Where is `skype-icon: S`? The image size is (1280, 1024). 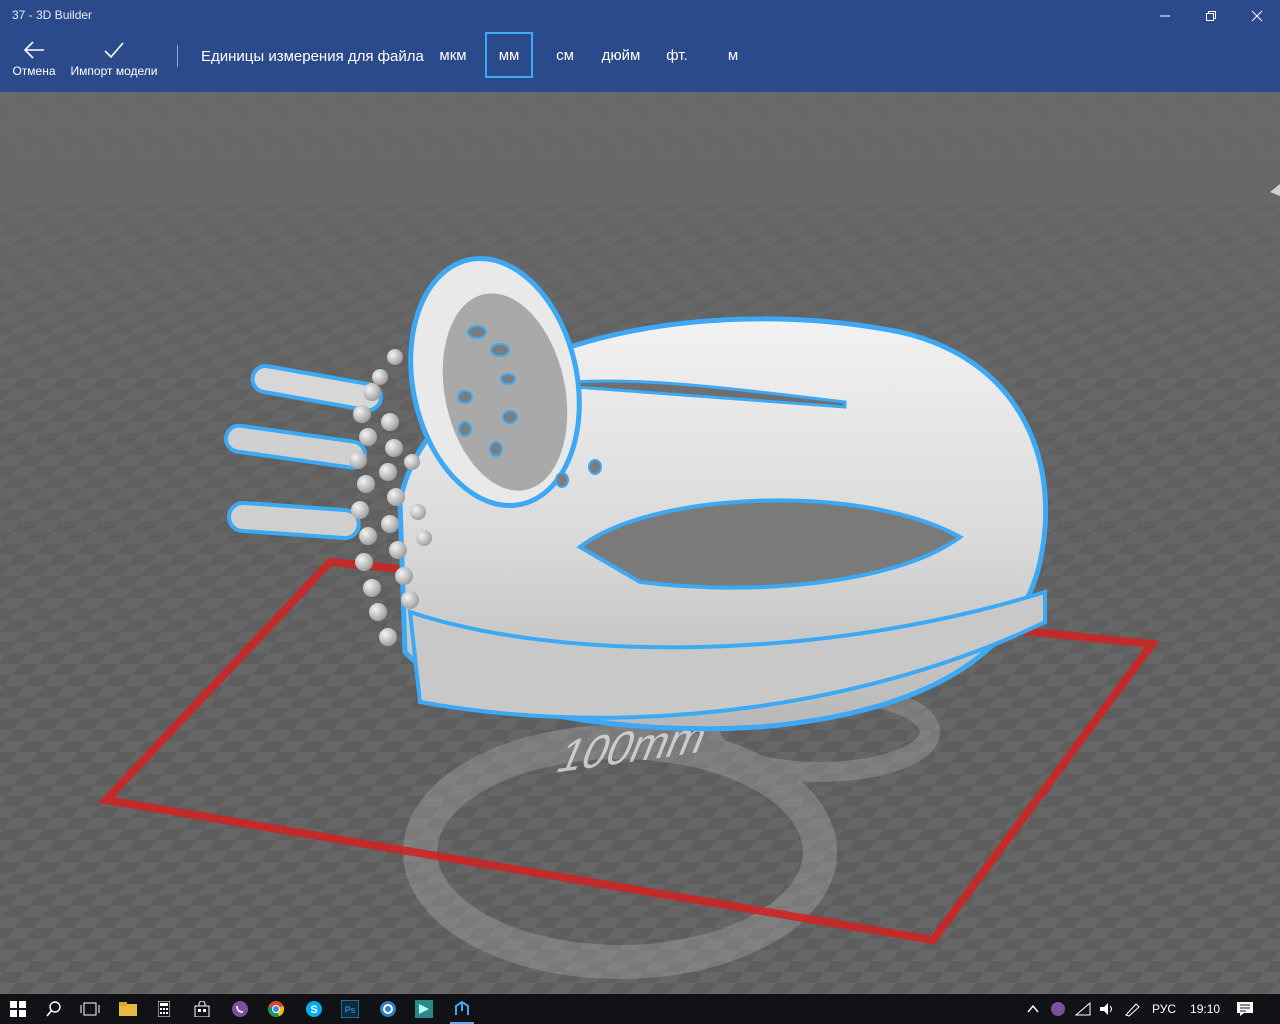
skype-icon: S is located at coordinates (314, 1009).